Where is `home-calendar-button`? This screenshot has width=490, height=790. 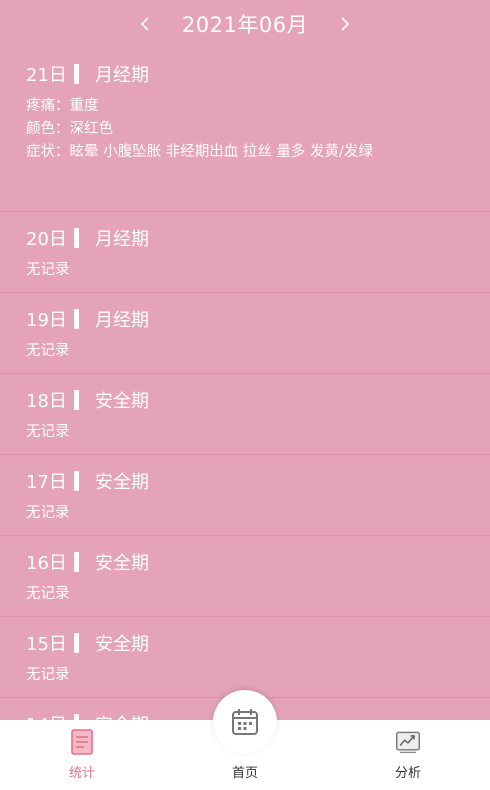 home-calendar-button is located at coordinates (245, 722).